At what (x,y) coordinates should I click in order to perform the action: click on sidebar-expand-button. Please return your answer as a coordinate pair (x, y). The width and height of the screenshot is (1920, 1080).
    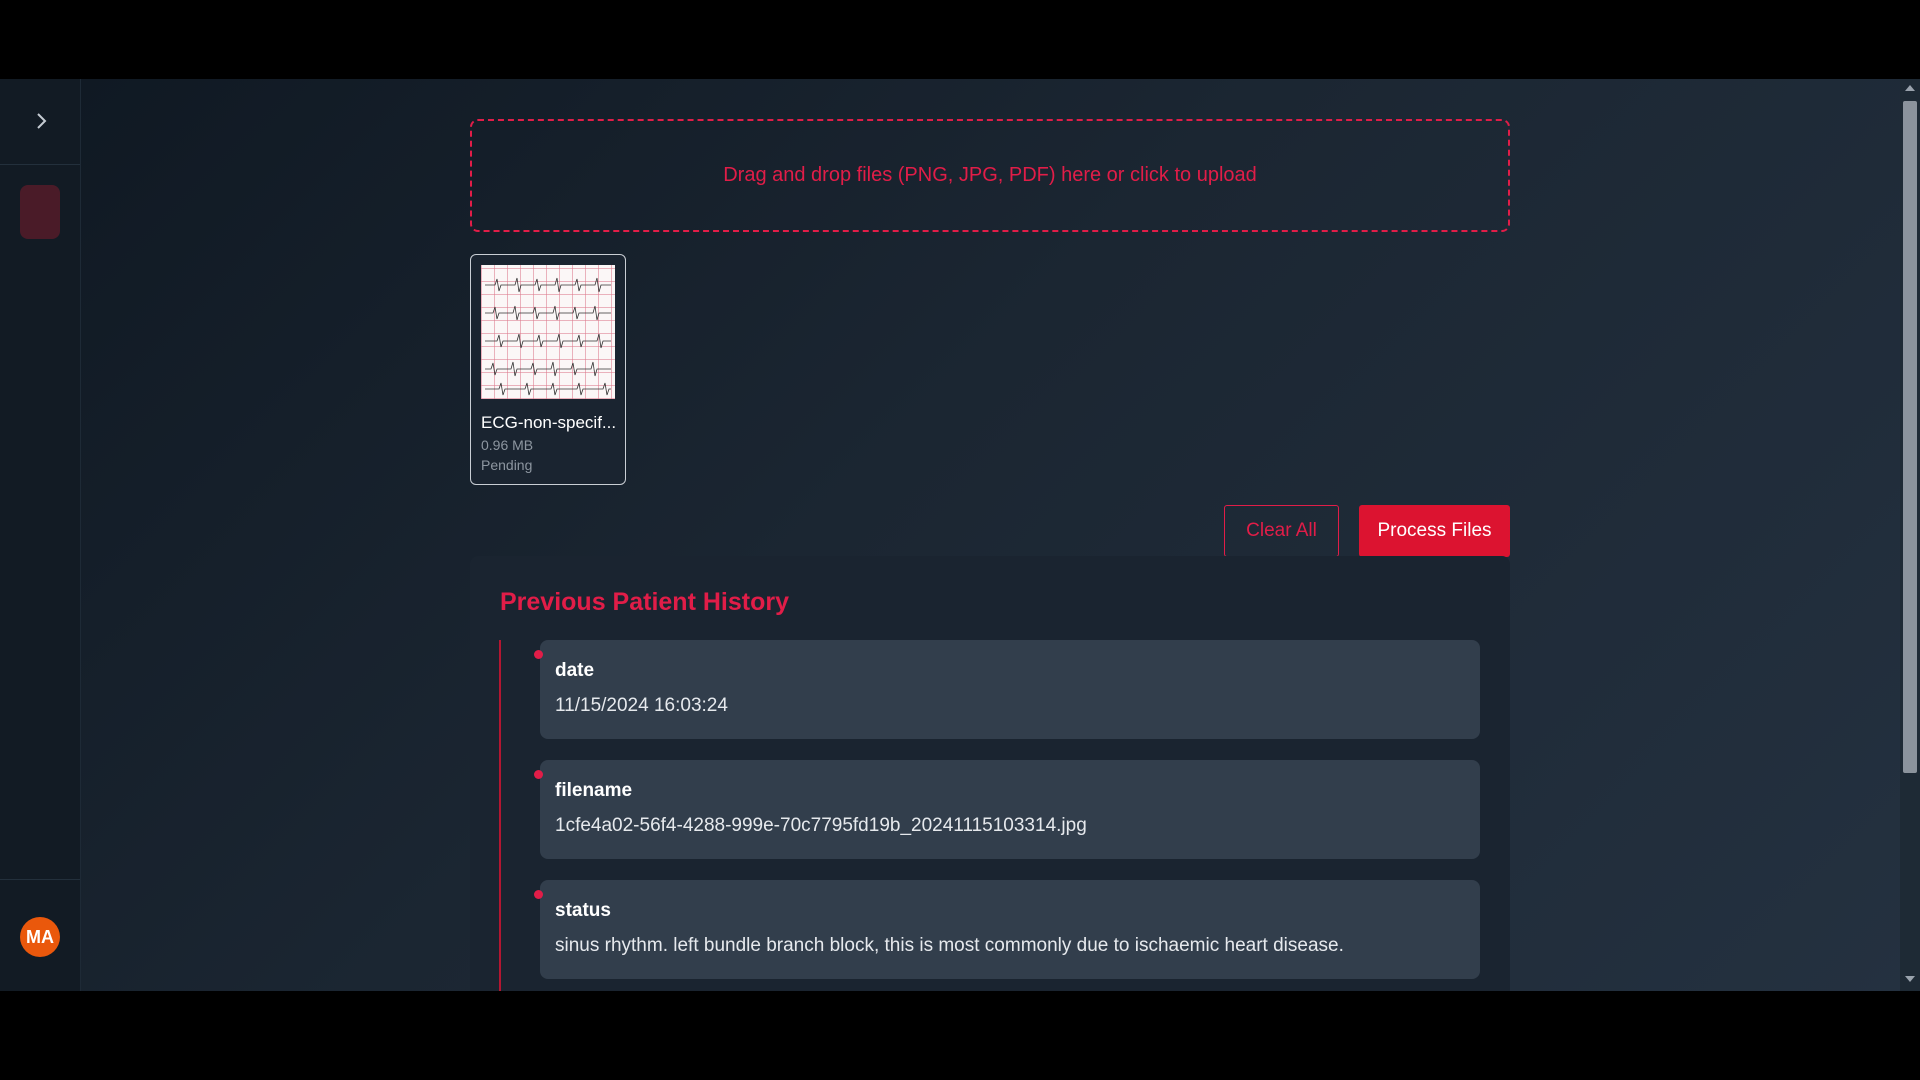
    Looking at the image, I should click on (42, 121).